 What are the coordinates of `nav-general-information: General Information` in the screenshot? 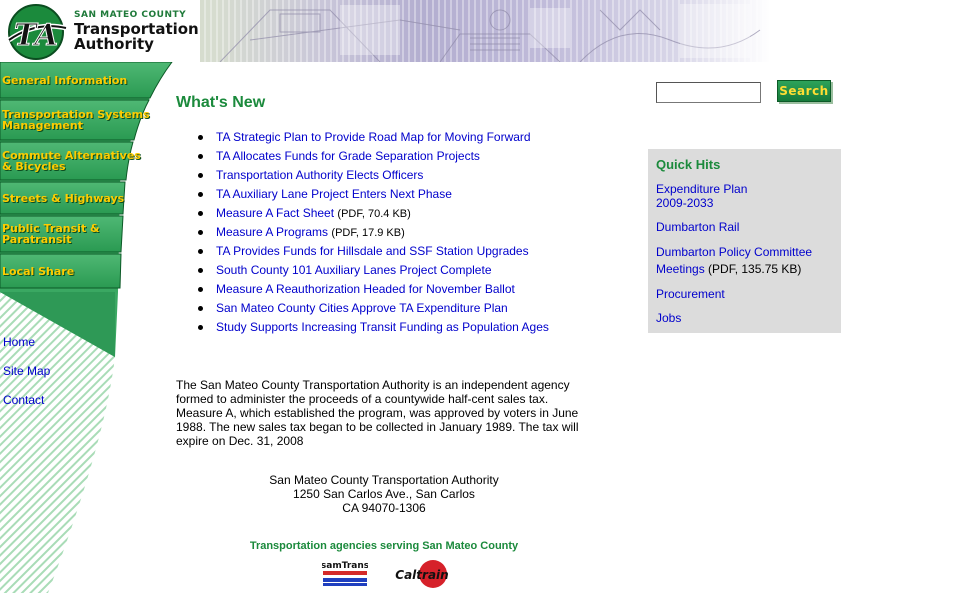 It's located at (85, 80).